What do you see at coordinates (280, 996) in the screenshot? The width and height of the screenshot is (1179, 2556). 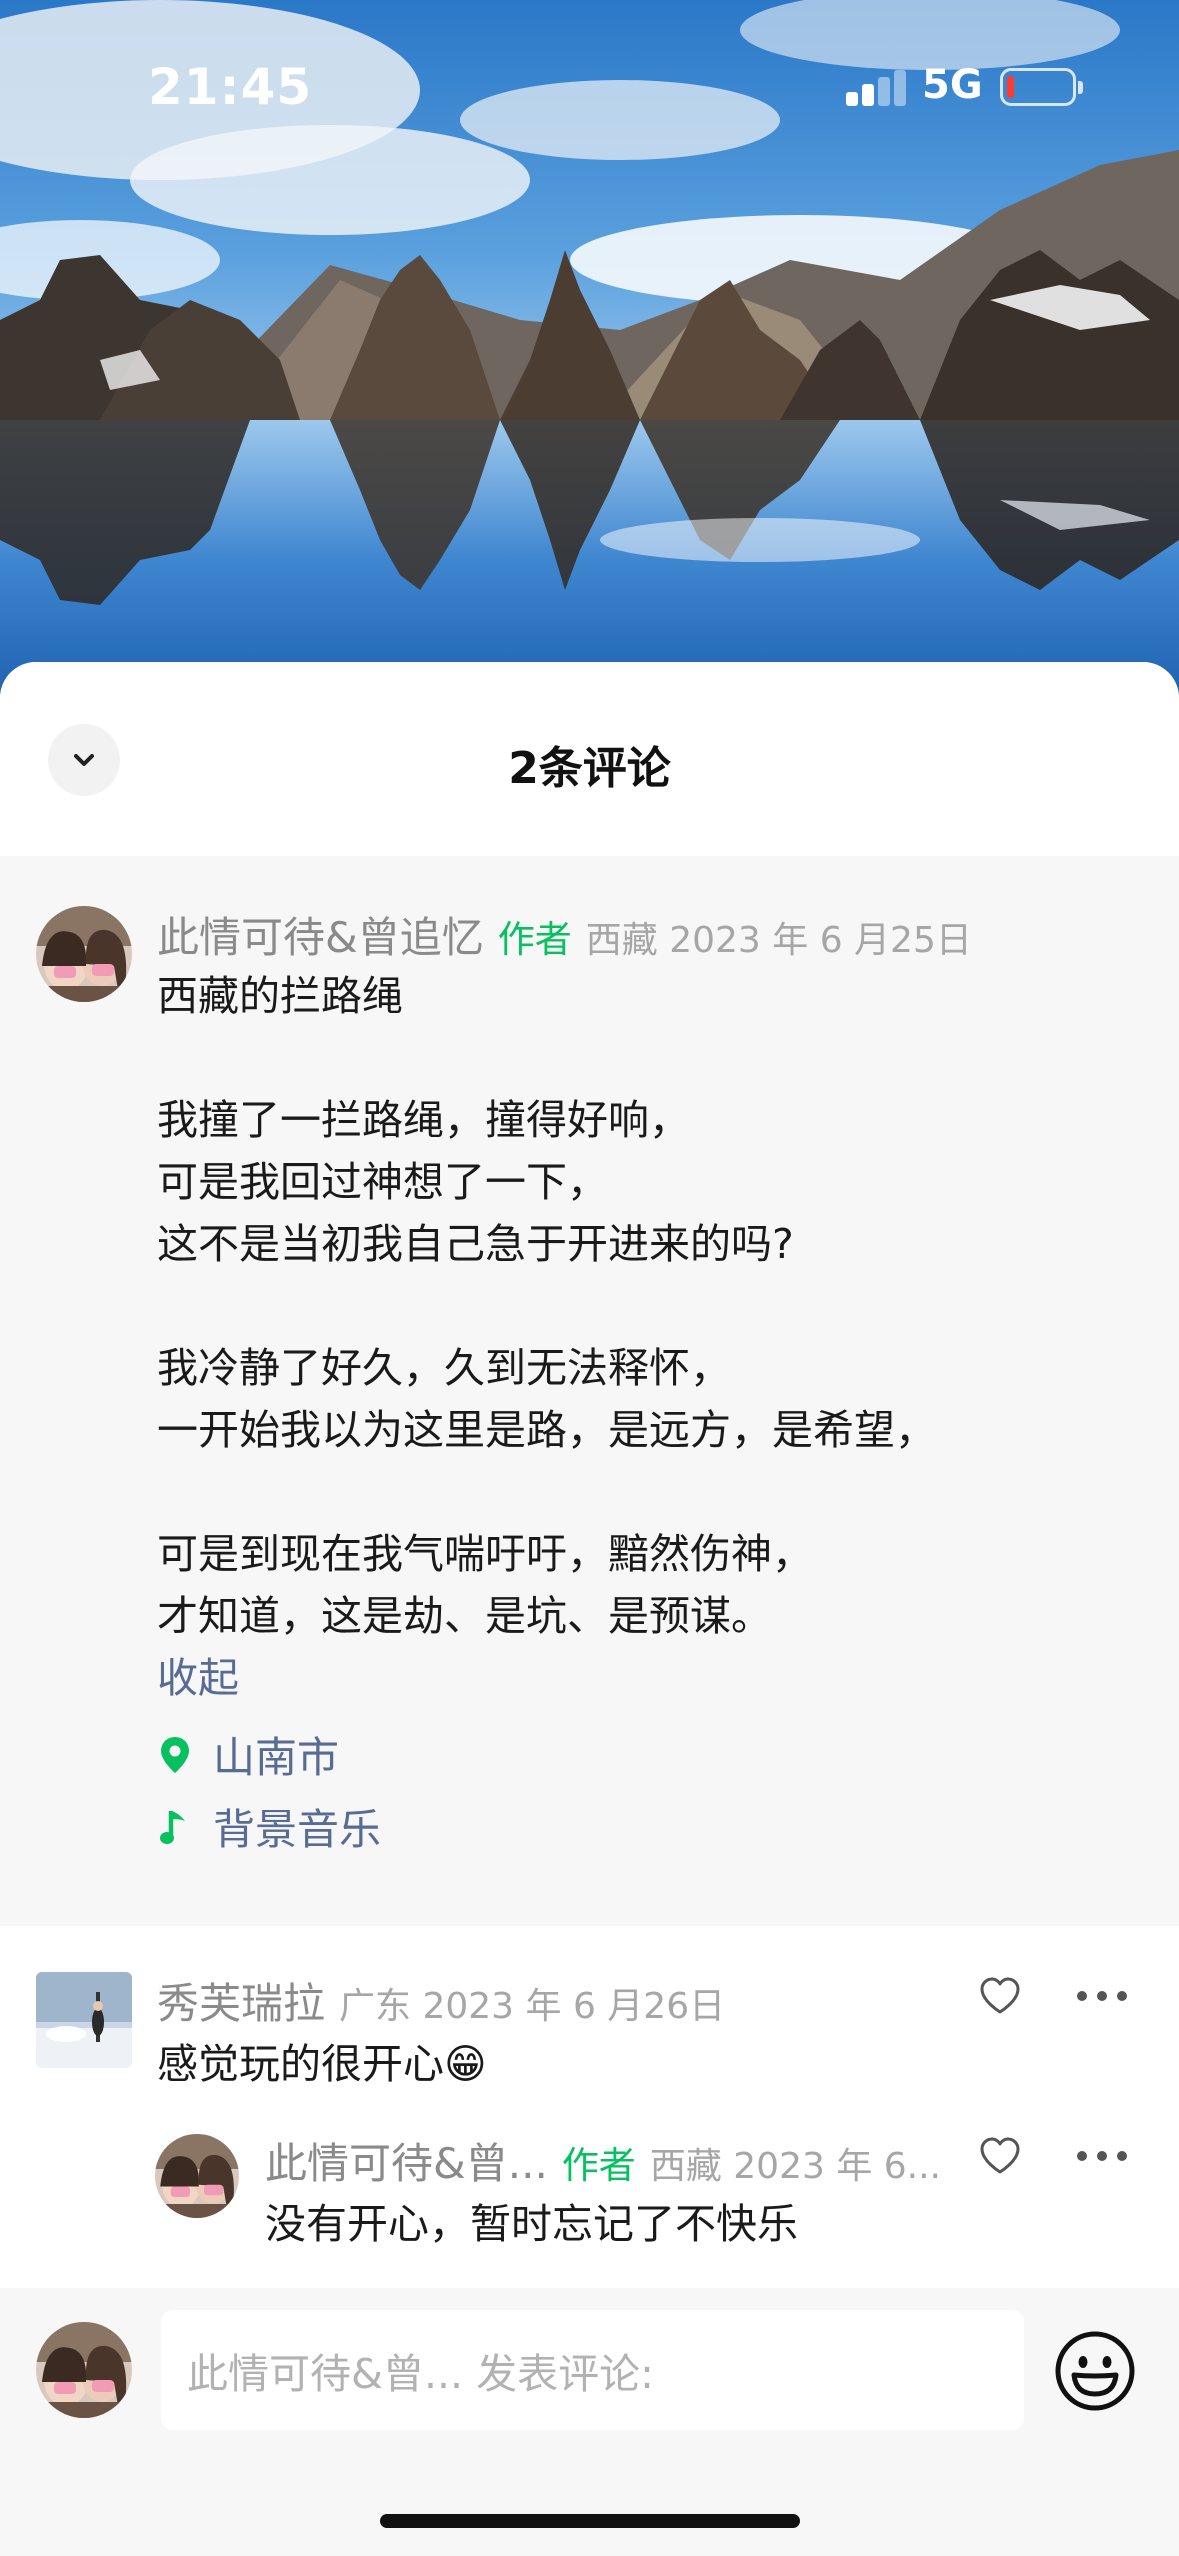 I see `post-title: 西藏的拦路绳` at bounding box center [280, 996].